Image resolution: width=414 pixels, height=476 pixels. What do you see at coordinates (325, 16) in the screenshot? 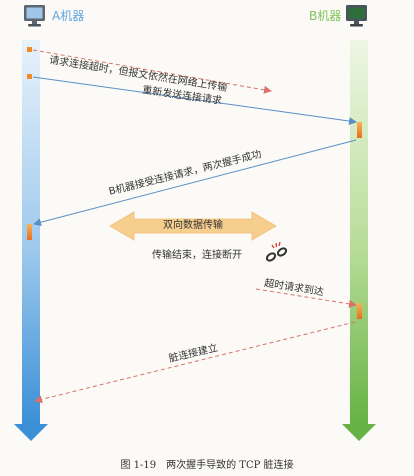
I see `node-b-title: B机器` at bounding box center [325, 16].